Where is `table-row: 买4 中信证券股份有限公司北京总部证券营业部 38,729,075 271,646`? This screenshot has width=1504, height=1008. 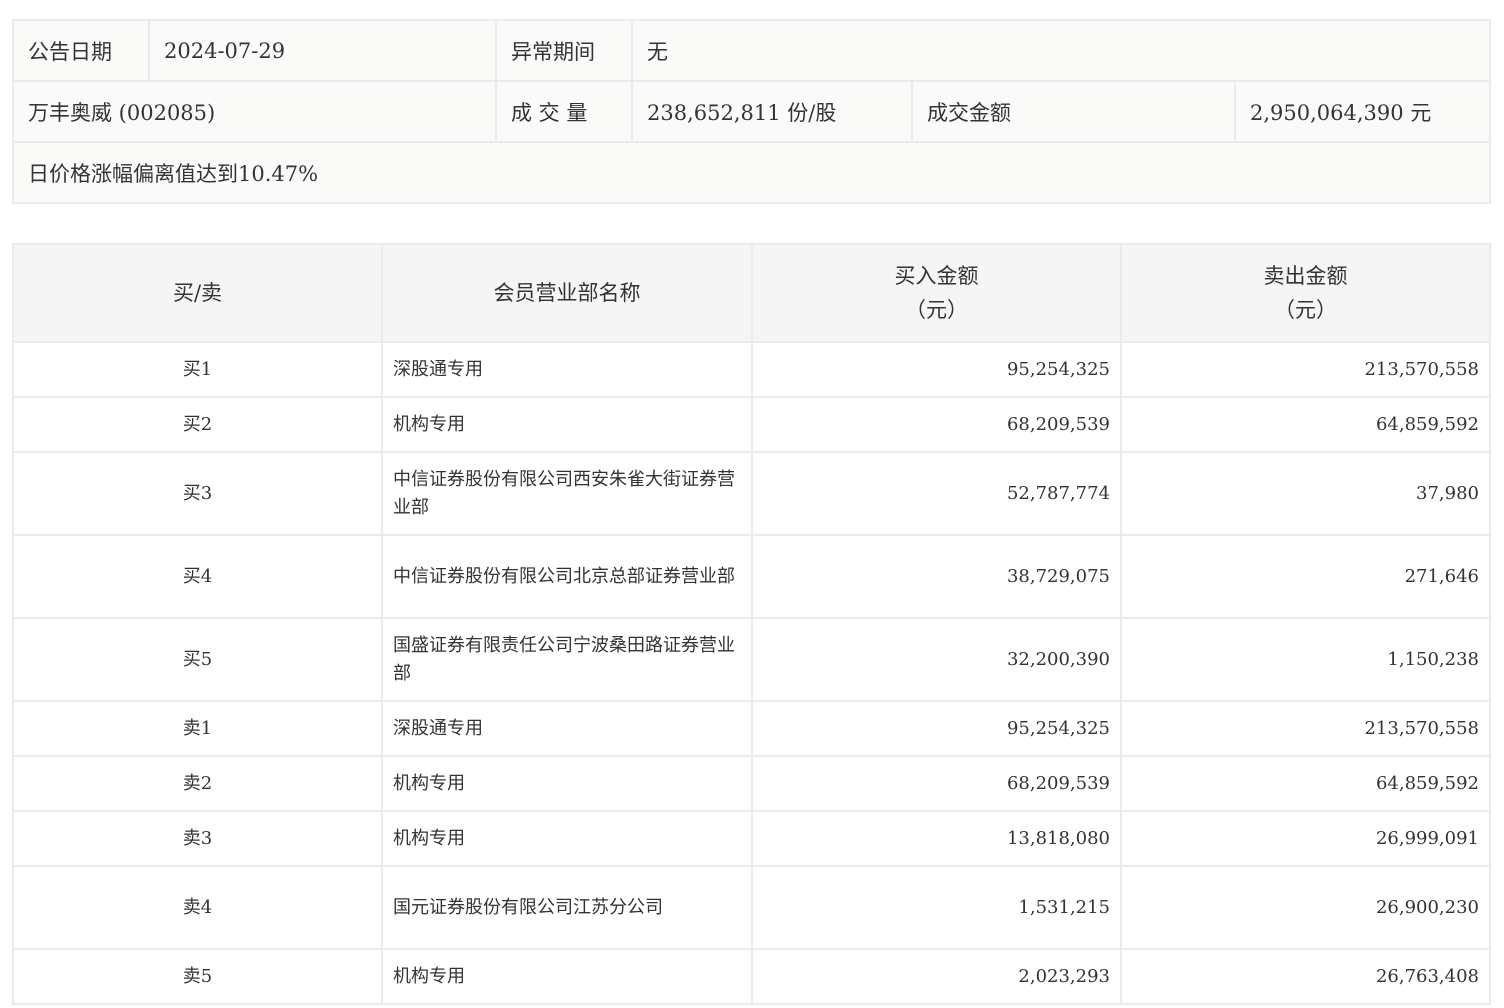 table-row: 买4 中信证券股份有限公司北京总部证券营业部 38,729,075 271,646 is located at coordinates (751, 576).